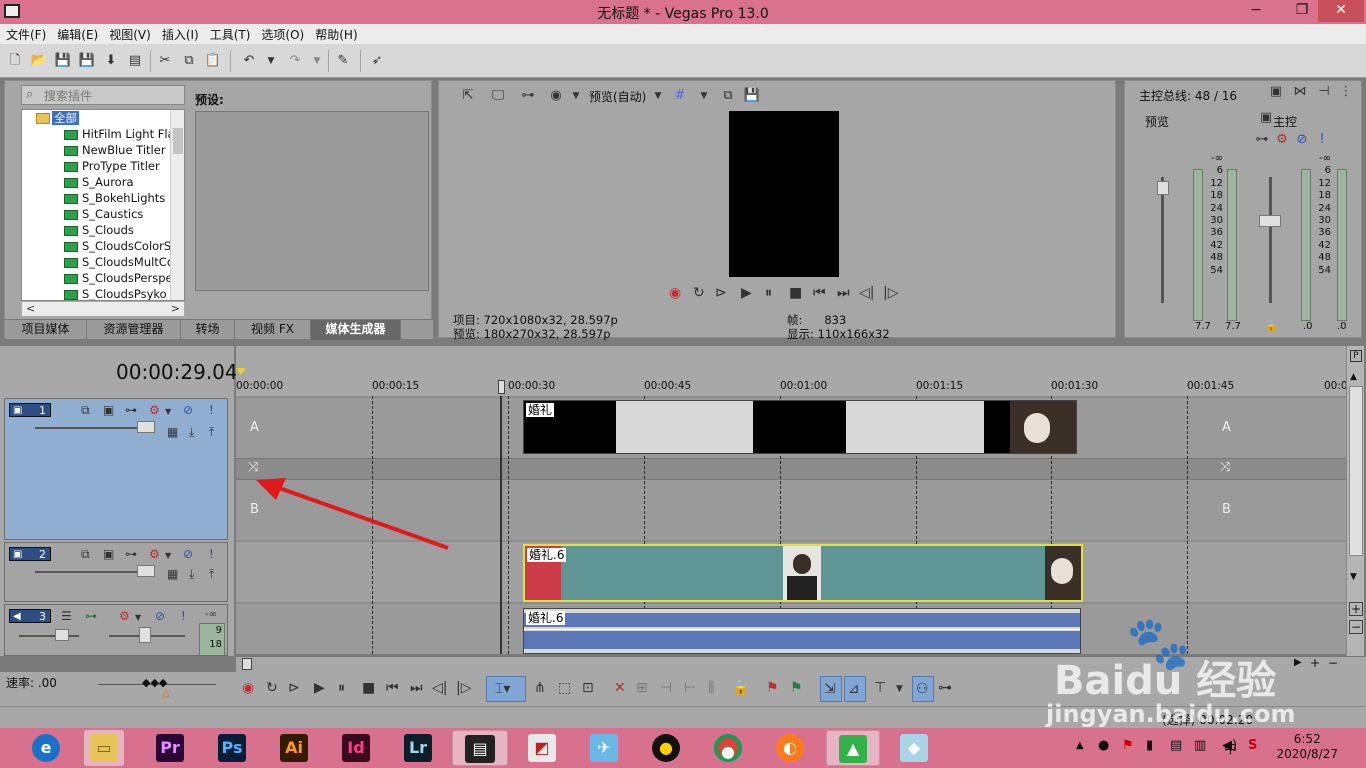 The width and height of the screenshot is (1366, 768). What do you see at coordinates (312, 201) in the screenshot?
I see `preset-list` at bounding box center [312, 201].